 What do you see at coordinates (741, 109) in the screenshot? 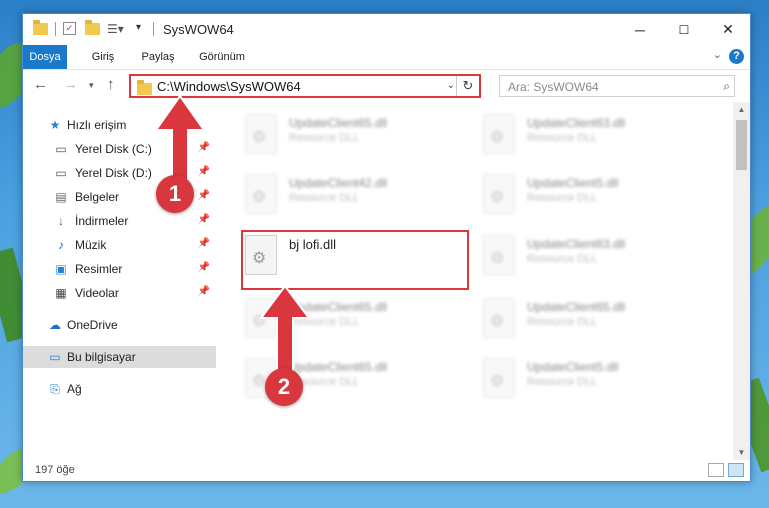
I see `scroll-up-icon: ▲` at bounding box center [741, 109].